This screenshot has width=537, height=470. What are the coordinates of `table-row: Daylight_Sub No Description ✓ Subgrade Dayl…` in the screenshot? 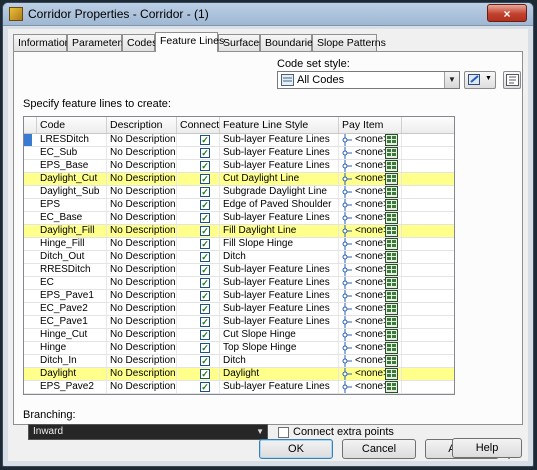 It's located at (239, 192).